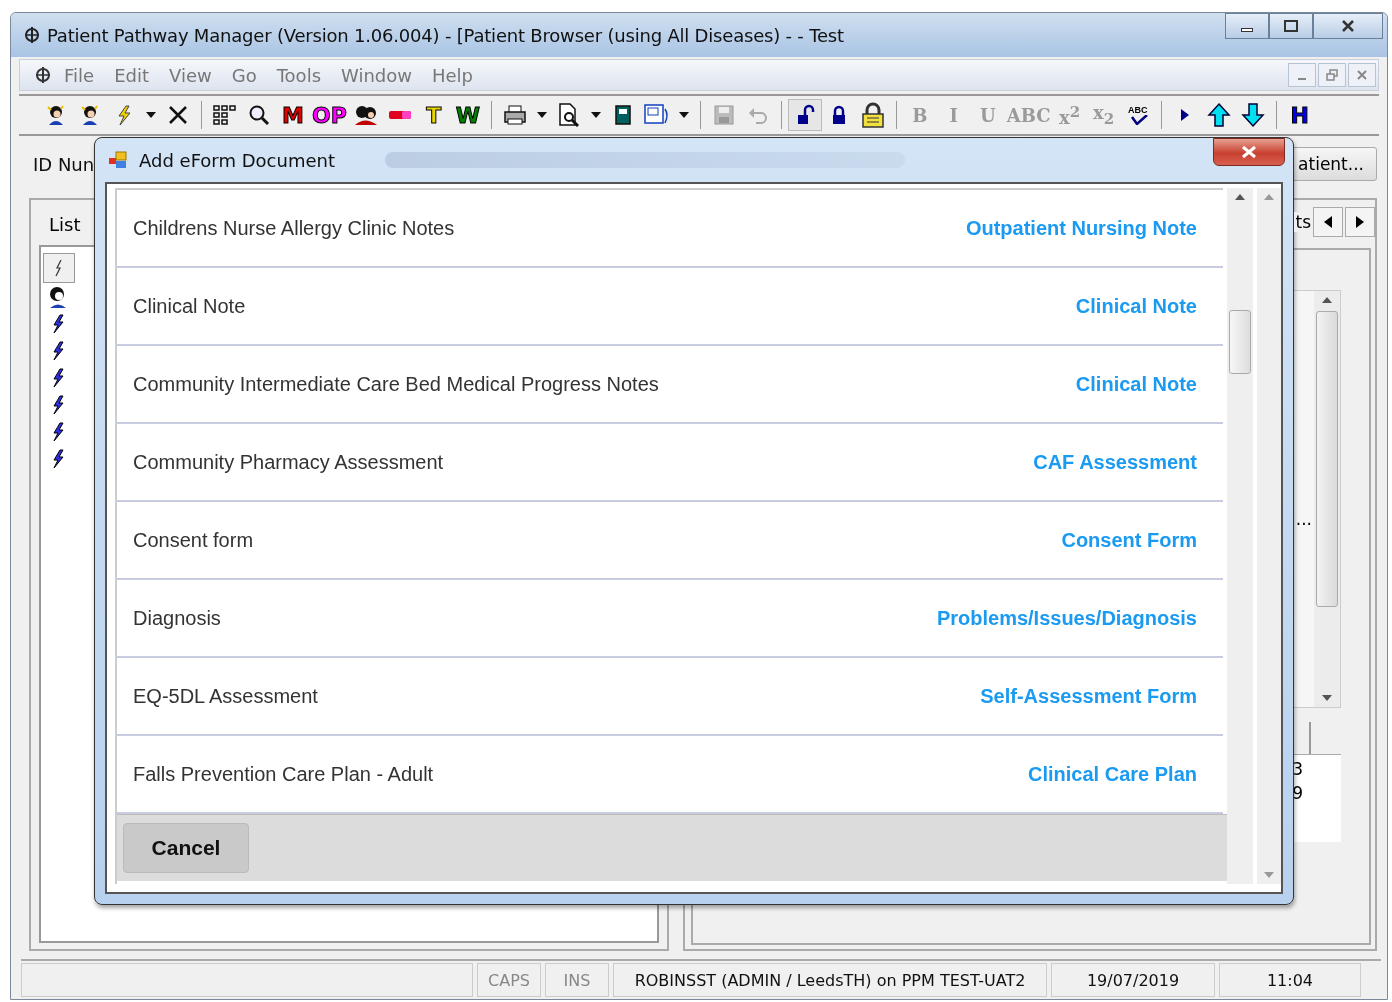  What do you see at coordinates (1103, 115) in the screenshot?
I see `format-button: x$_{2}$` at bounding box center [1103, 115].